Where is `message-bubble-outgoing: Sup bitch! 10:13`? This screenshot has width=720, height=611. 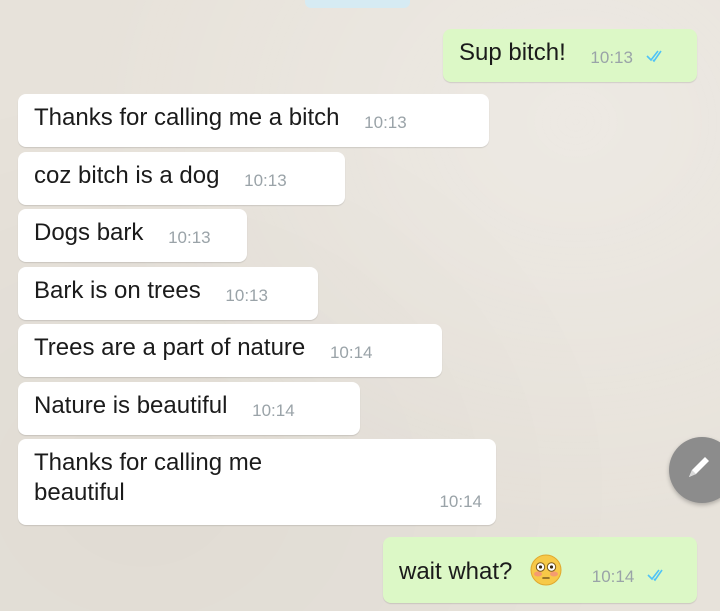 message-bubble-outgoing: Sup bitch! 10:13 is located at coordinates (570, 55).